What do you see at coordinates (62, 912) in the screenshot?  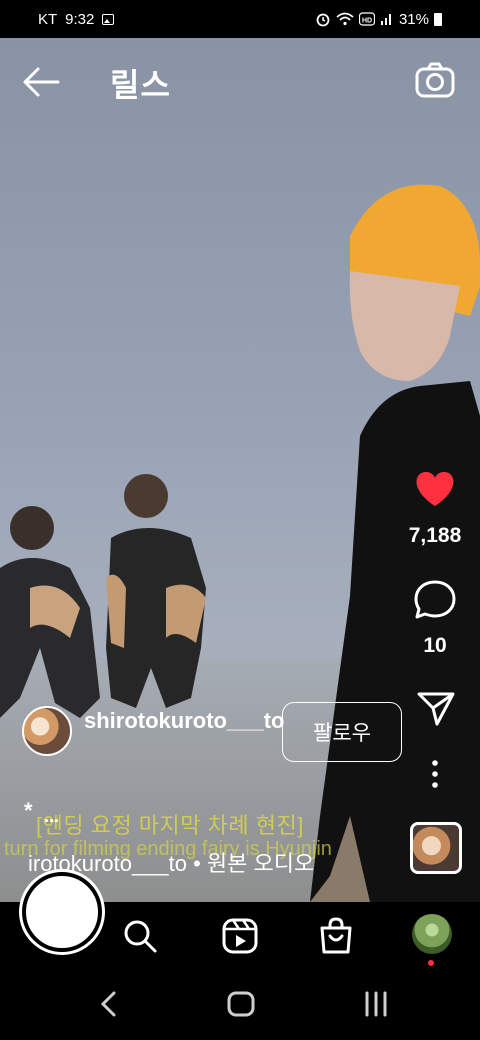 I see `home-icon` at bounding box center [62, 912].